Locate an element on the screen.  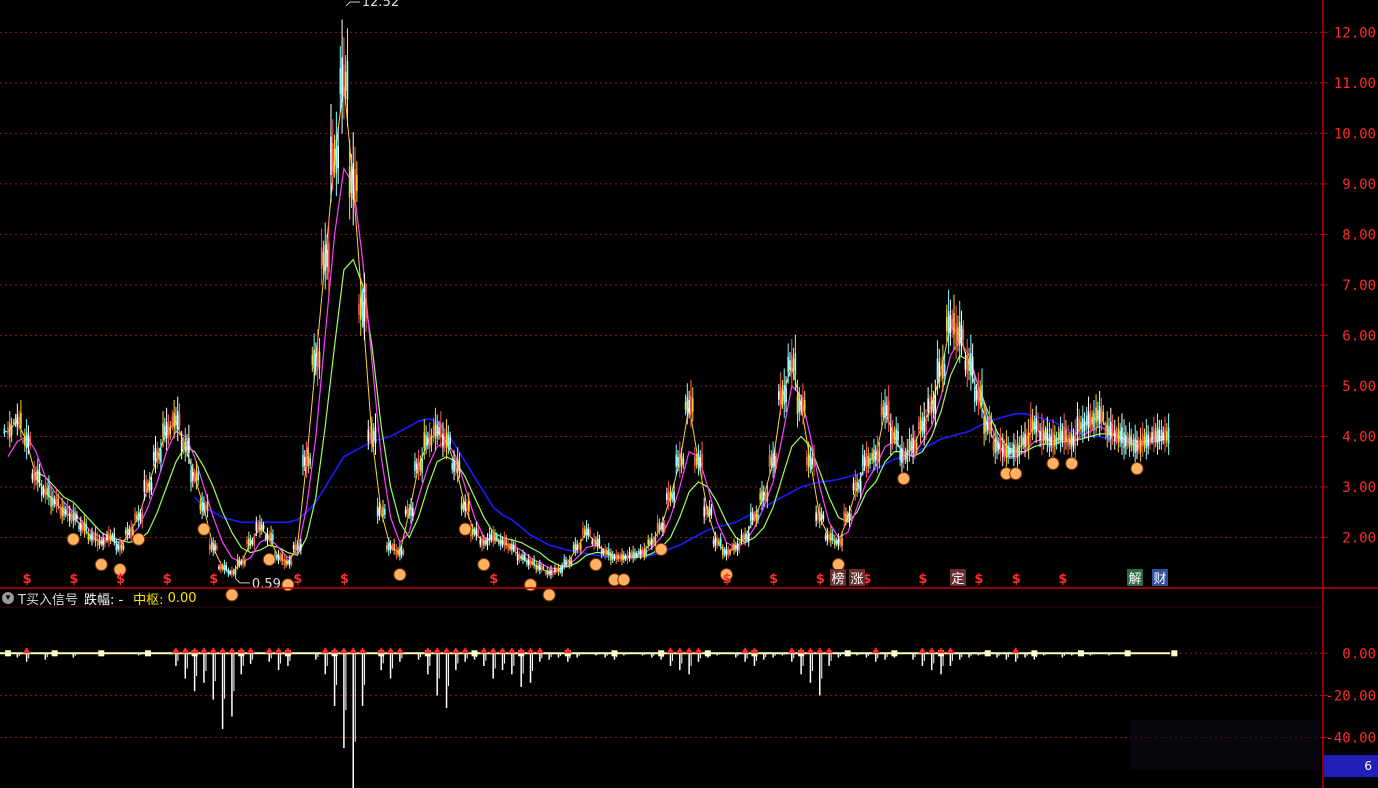
collapse-icon: ▾ is located at coordinates (8, 598).